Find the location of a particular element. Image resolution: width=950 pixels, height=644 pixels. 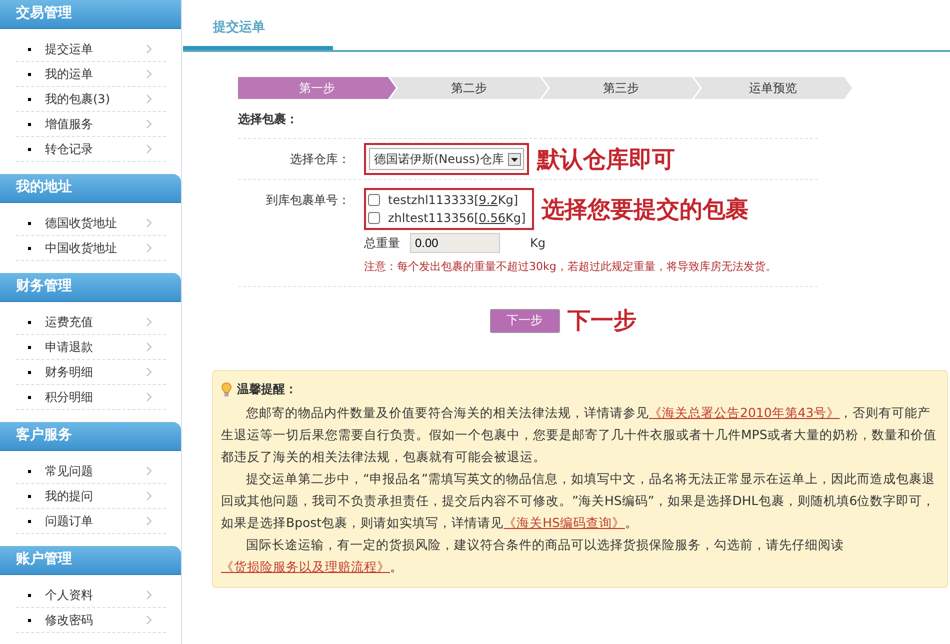

step-indicator: 第三步 is located at coordinates (621, 88).